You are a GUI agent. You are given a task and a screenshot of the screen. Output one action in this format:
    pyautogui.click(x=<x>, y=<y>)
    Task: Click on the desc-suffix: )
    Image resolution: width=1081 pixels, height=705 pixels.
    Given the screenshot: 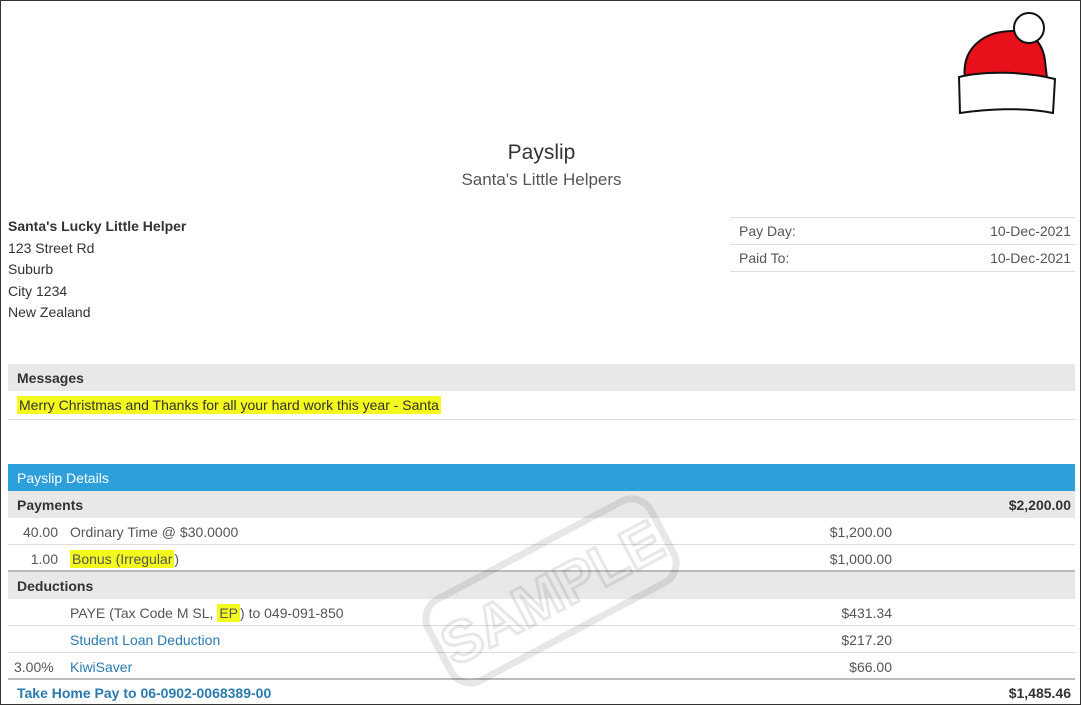 What is the action you would take?
    pyautogui.click(x=177, y=559)
    